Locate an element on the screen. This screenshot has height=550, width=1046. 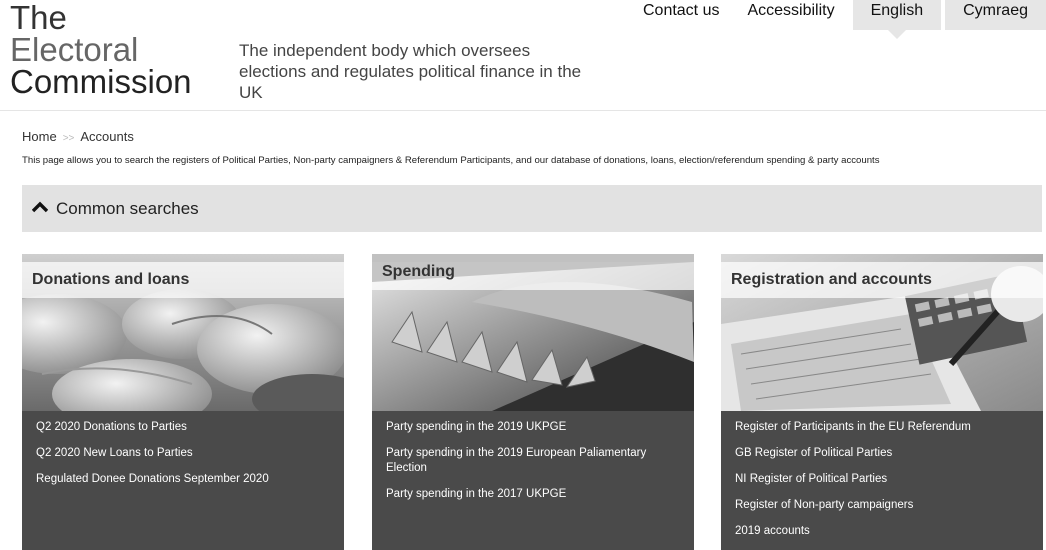
card-link: Q2 2020 Donations to Parties is located at coordinates (186, 427).